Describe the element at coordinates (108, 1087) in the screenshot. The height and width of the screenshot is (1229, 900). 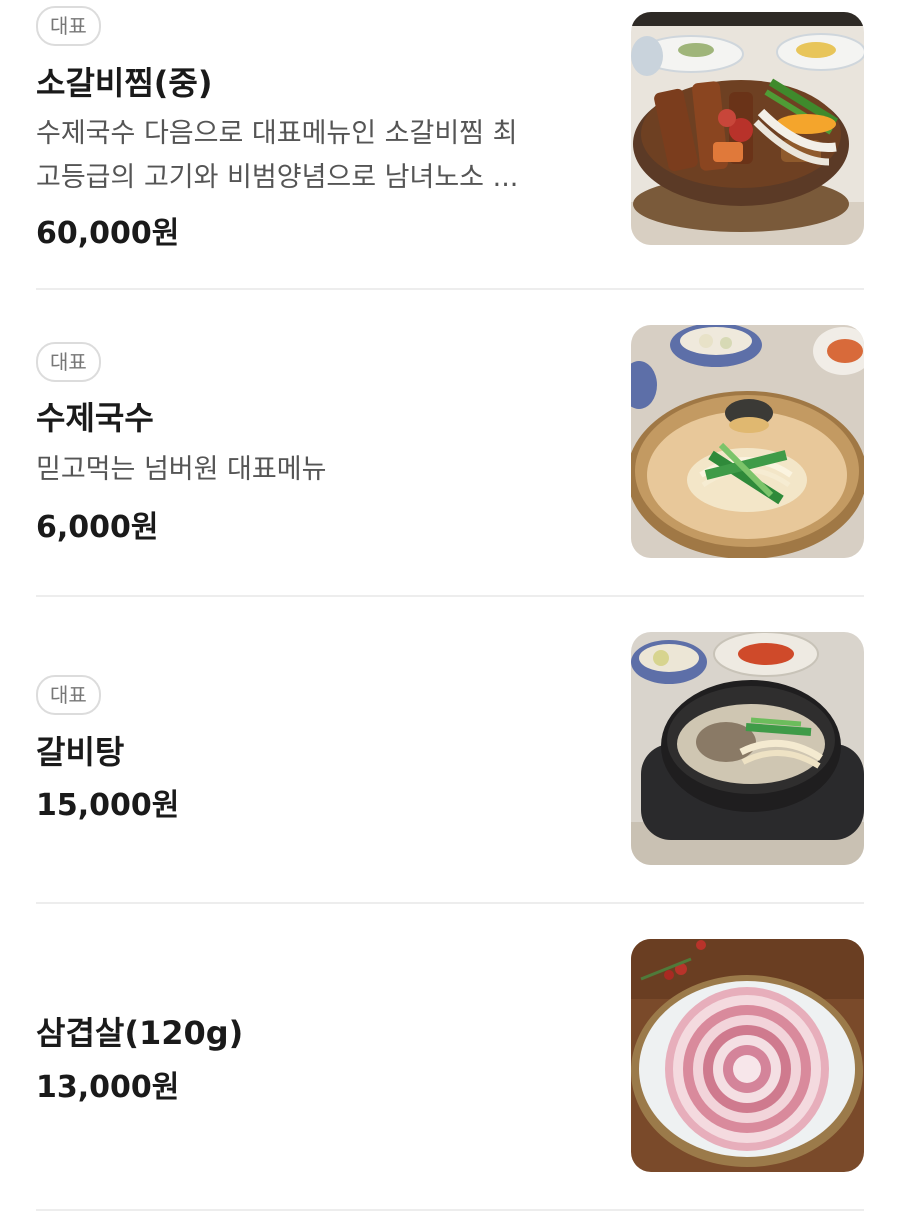
I see `menu-item-price: 13,000원` at that location.